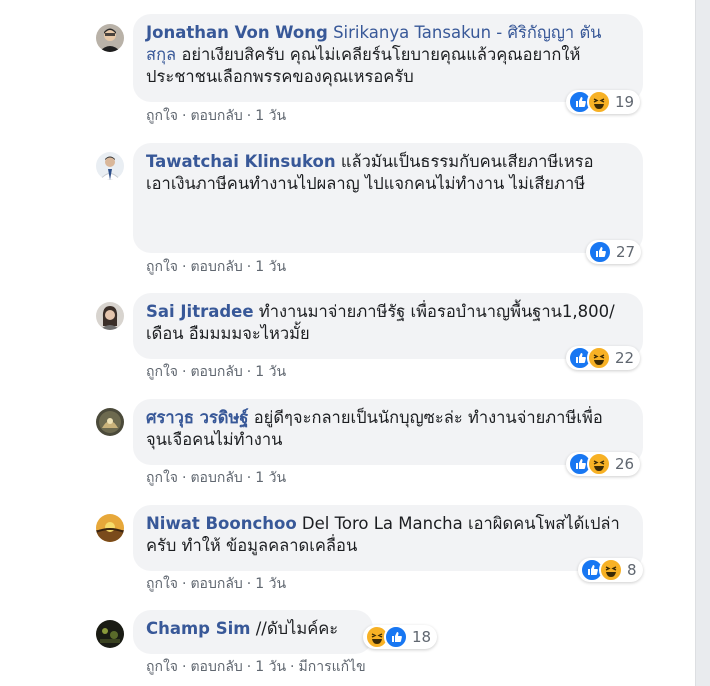 This screenshot has height=686, width=710. I want to click on comment-author: Niwat Boonchoo, so click(221, 523).